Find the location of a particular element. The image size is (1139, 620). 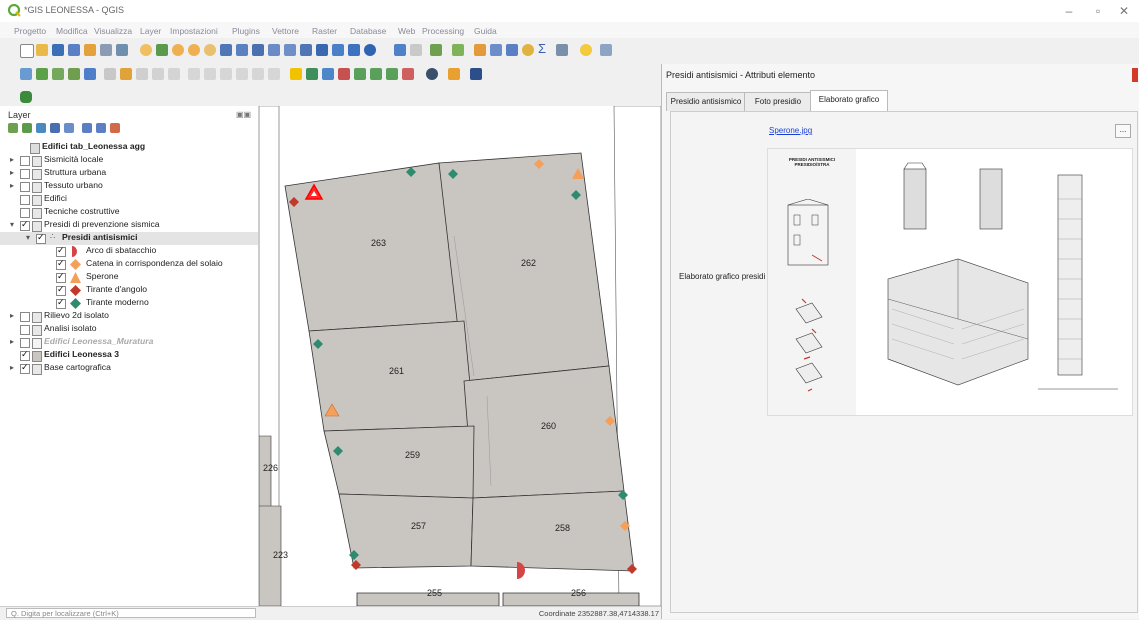

legend-item: Arco di sbatacchio is located at coordinates (128, 251).